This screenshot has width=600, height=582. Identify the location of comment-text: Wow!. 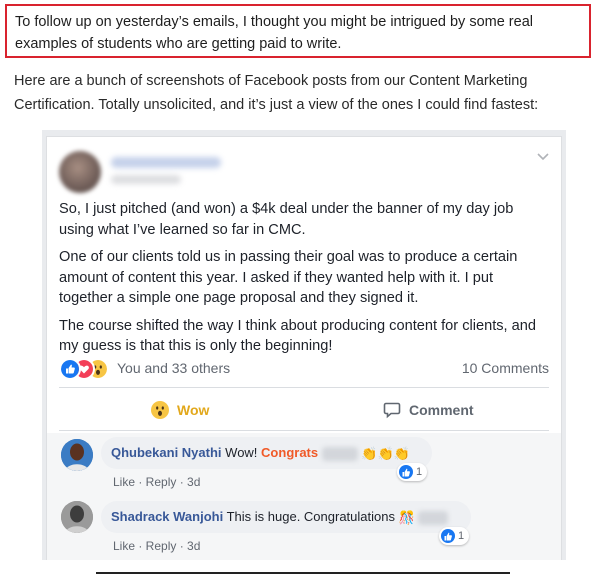
(241, 452).